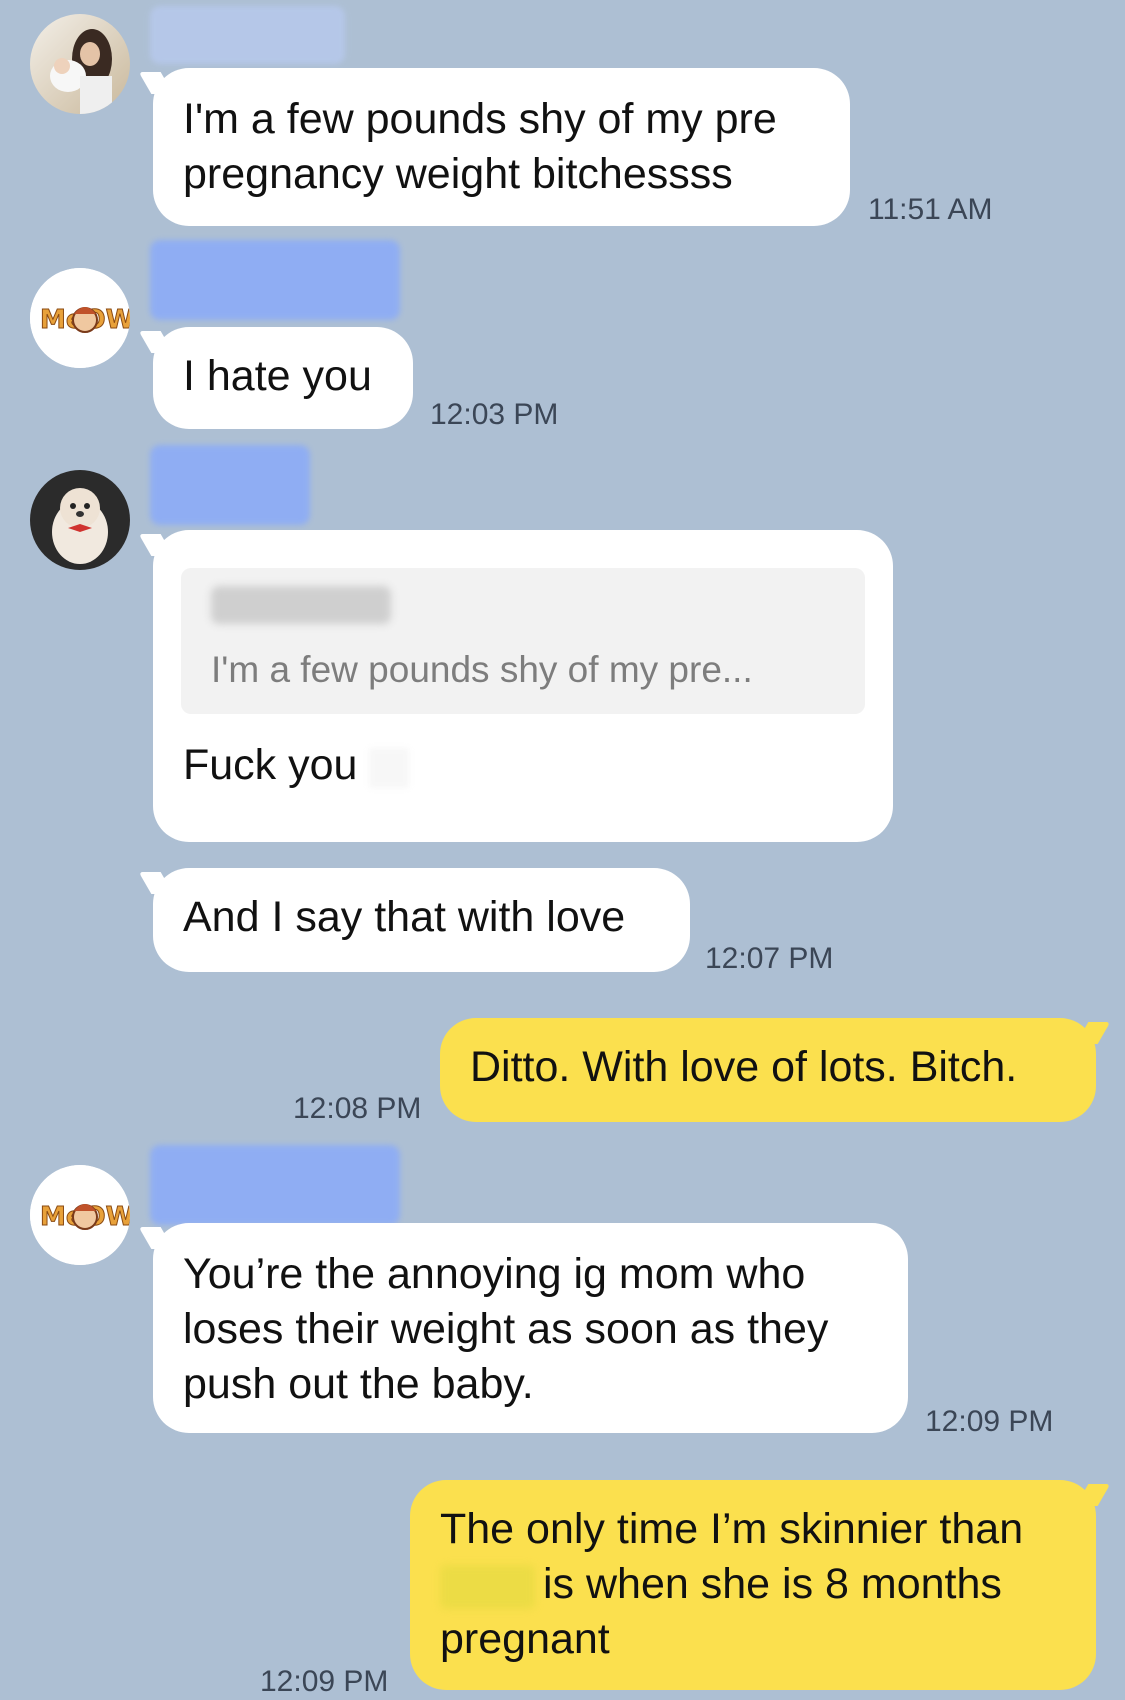  I want to click on avatar-dog, so click(80, 520).